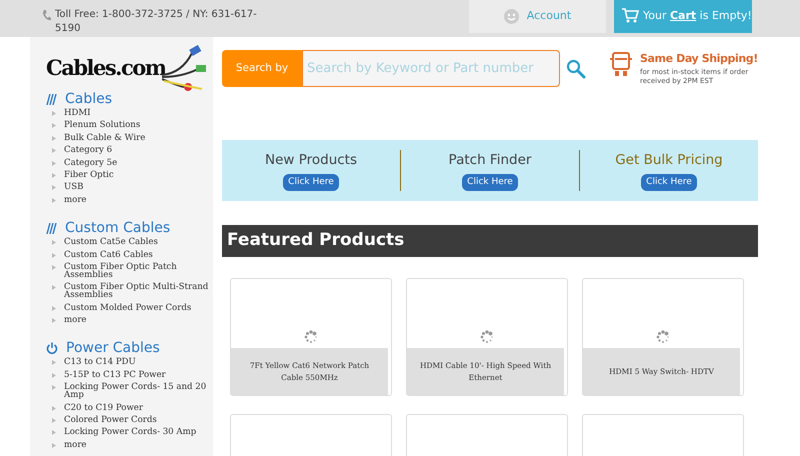 The width and height of the screenshot is (800, 456). What do you see at coordinates (104, 408) in the screenshot?
I see `category-link: C20 to C19 Power` at bounding box center [104, 408].